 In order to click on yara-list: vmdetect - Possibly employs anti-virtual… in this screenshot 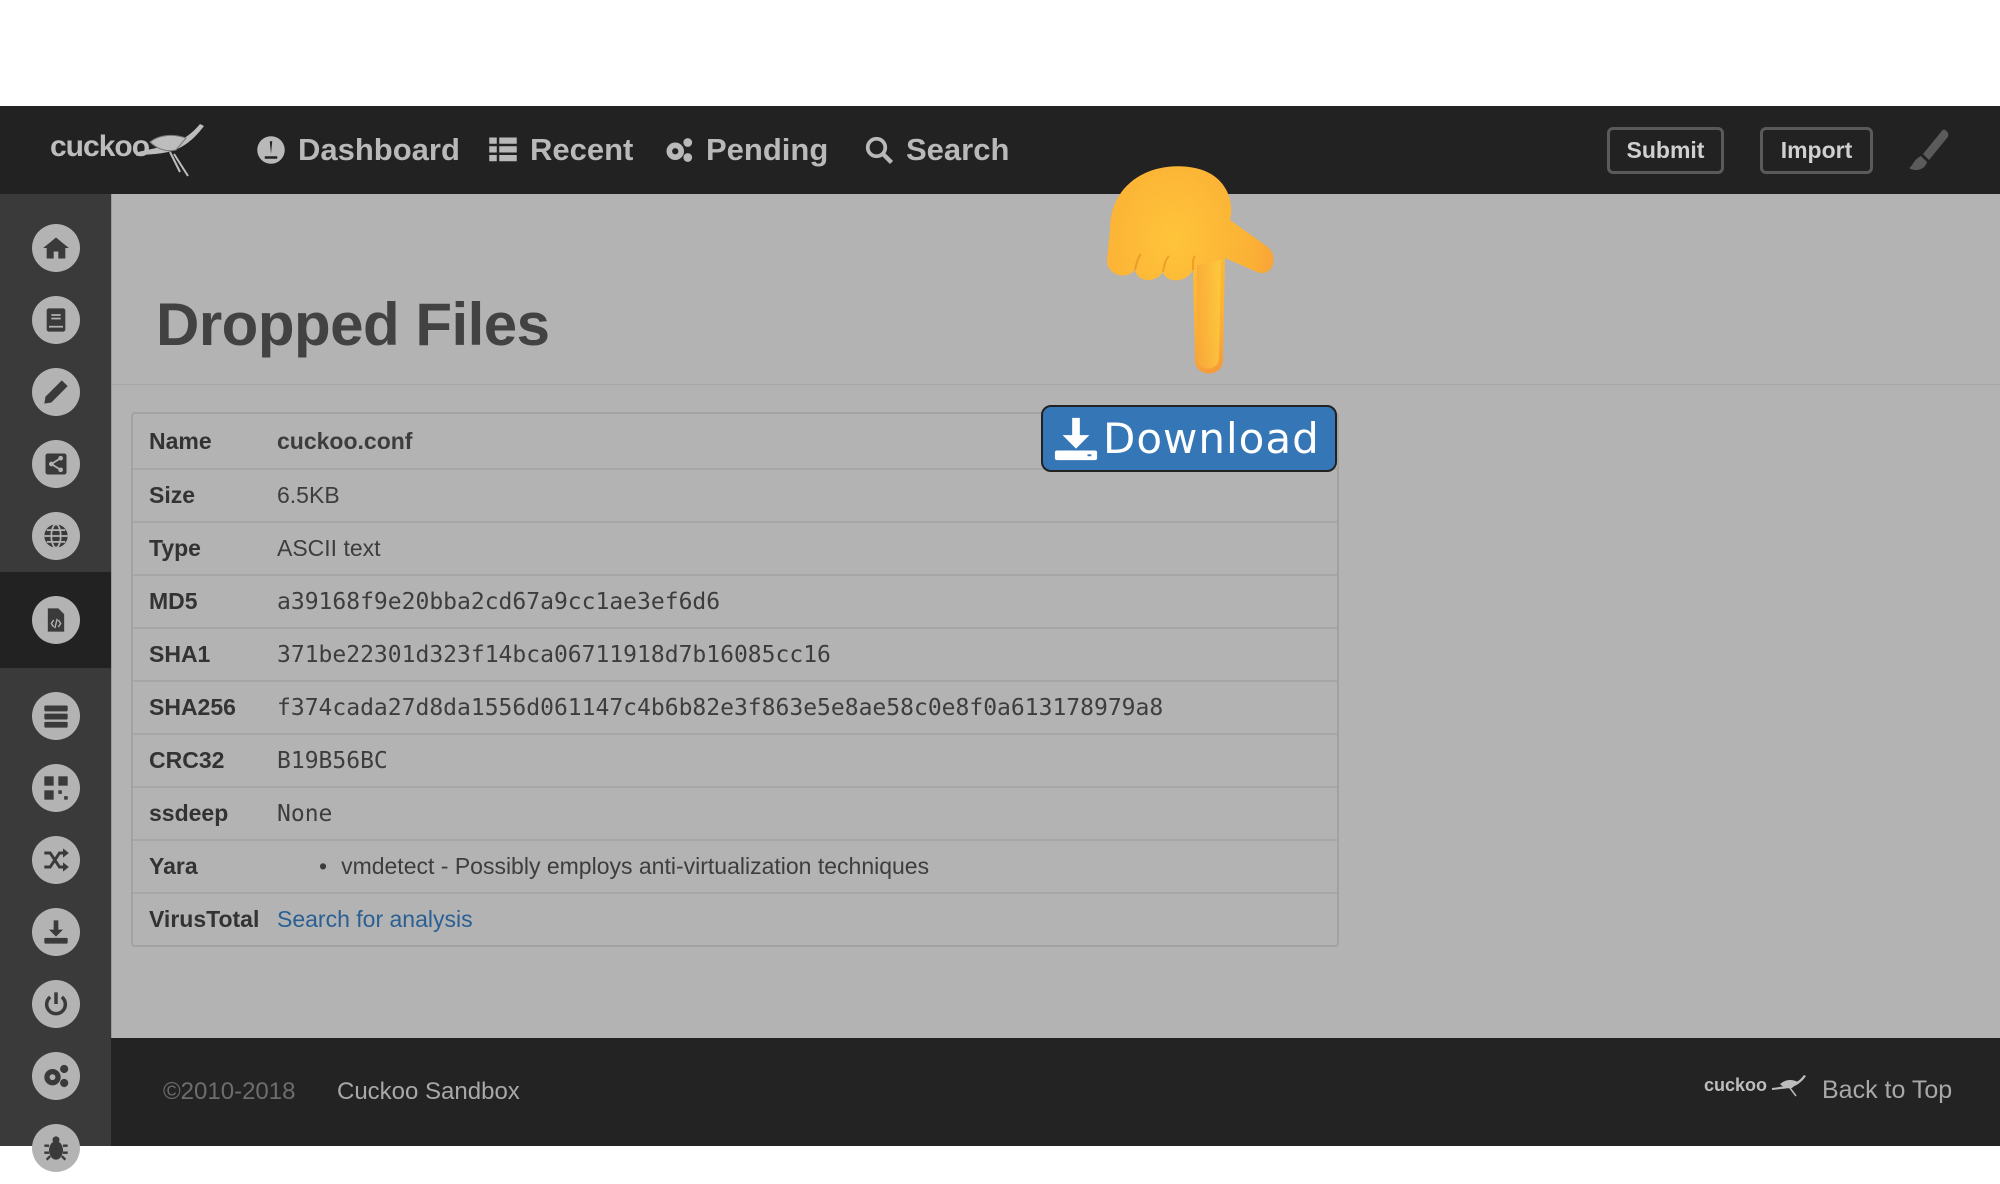, I will do `click(807, 866)`.